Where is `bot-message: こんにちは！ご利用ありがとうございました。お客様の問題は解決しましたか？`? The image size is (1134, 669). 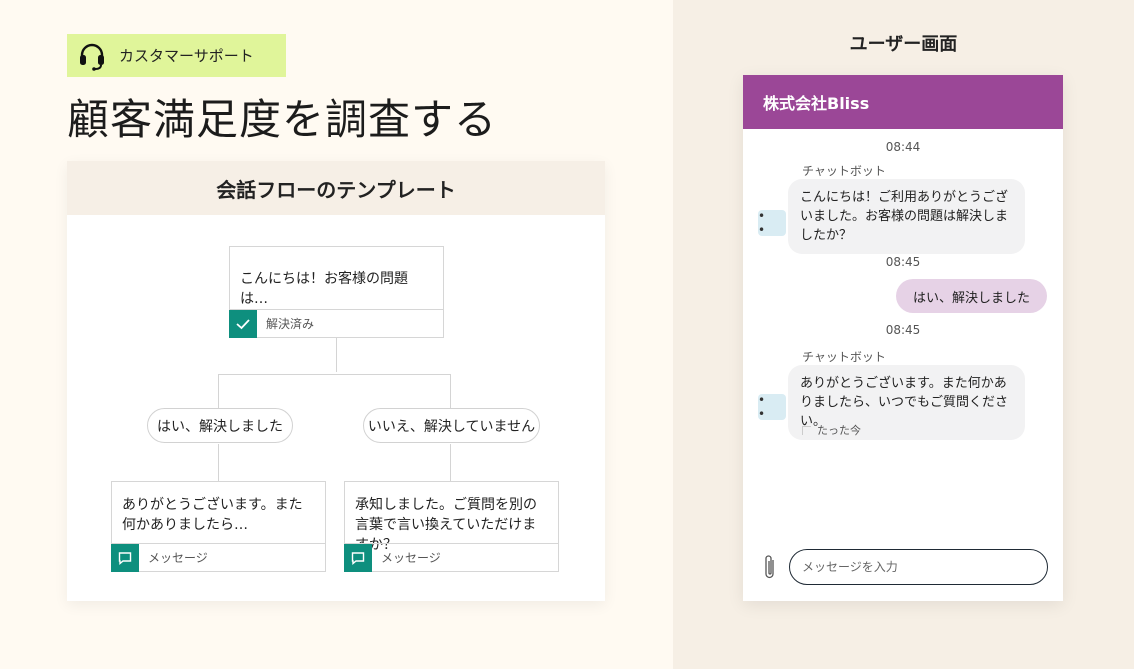
bot-message: こんにちは！ご利用ありがとうございました。お客様の問題は解決しましたか？ is located at coordinates (906, 216).